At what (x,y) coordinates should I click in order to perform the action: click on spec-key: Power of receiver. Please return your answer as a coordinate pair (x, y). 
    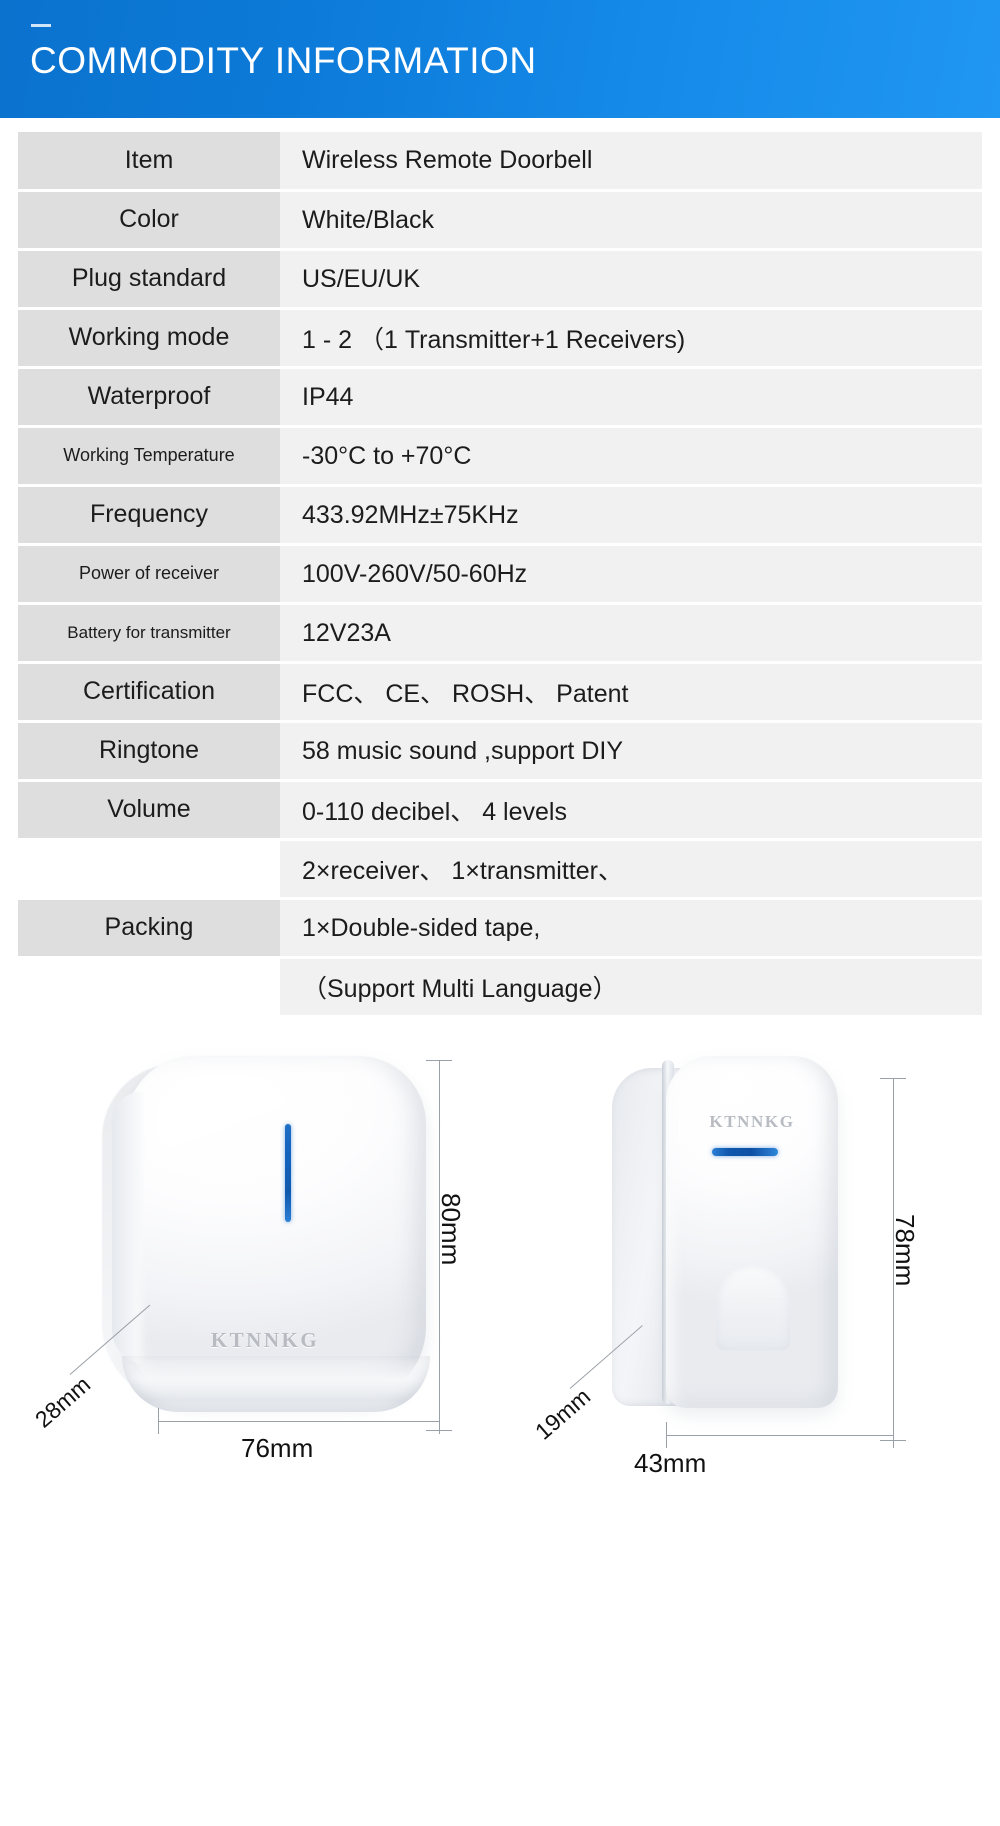
    Looking at the image, I should click on (149, 574).